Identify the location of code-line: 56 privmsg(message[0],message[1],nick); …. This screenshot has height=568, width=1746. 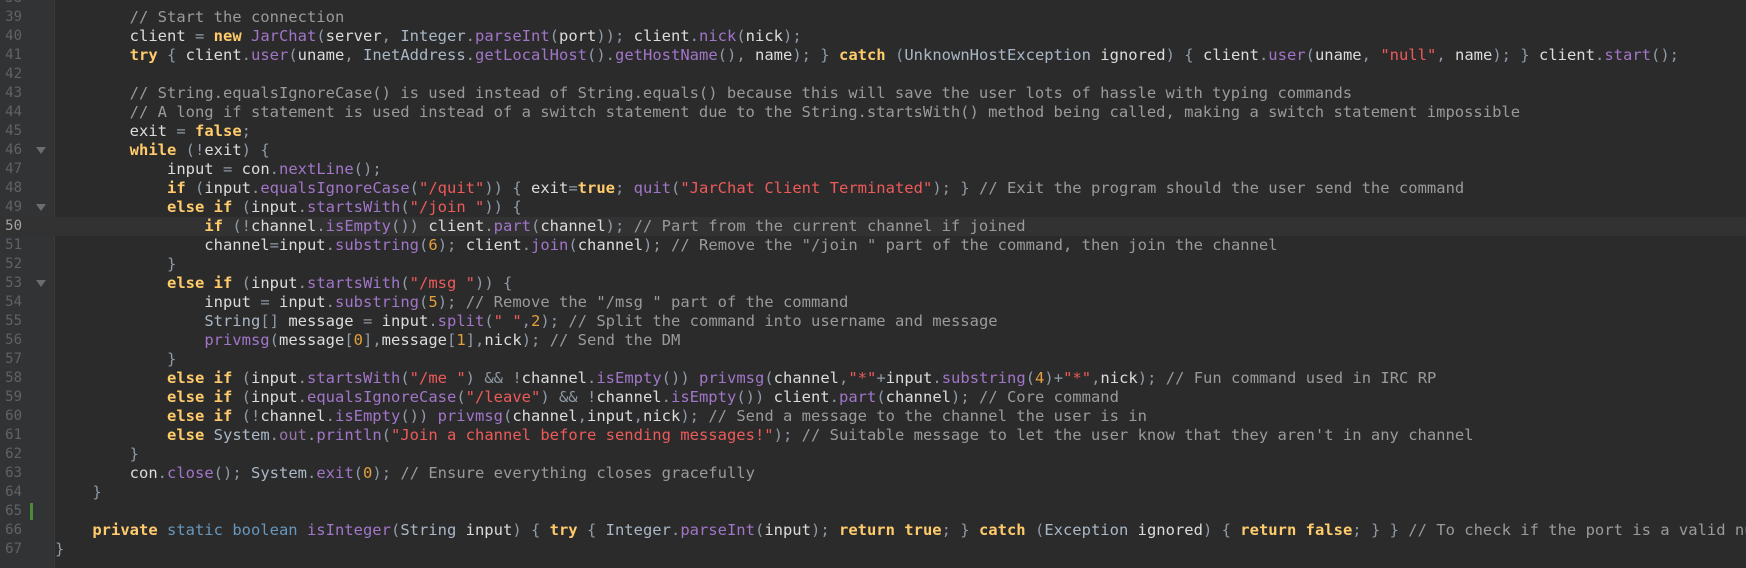
(873, 340).